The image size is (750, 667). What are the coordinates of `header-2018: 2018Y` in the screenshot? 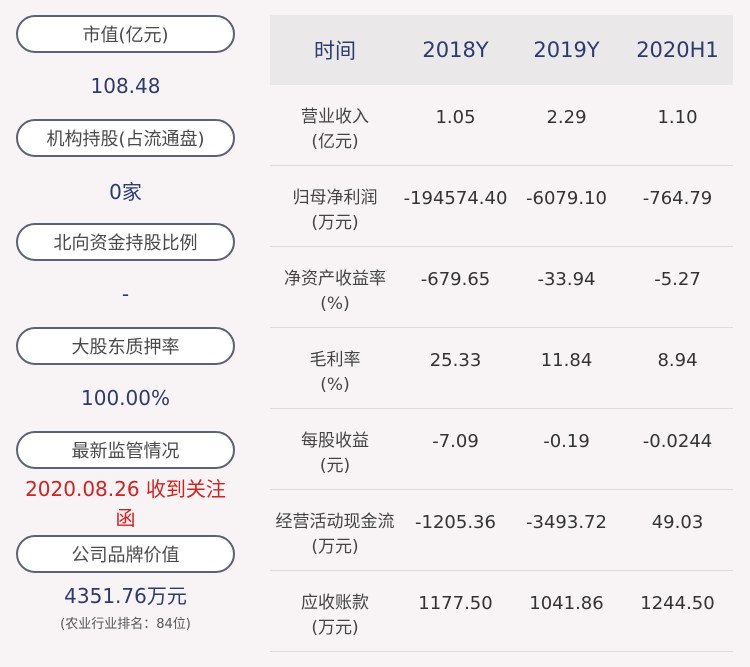 It's located at (455, 50).